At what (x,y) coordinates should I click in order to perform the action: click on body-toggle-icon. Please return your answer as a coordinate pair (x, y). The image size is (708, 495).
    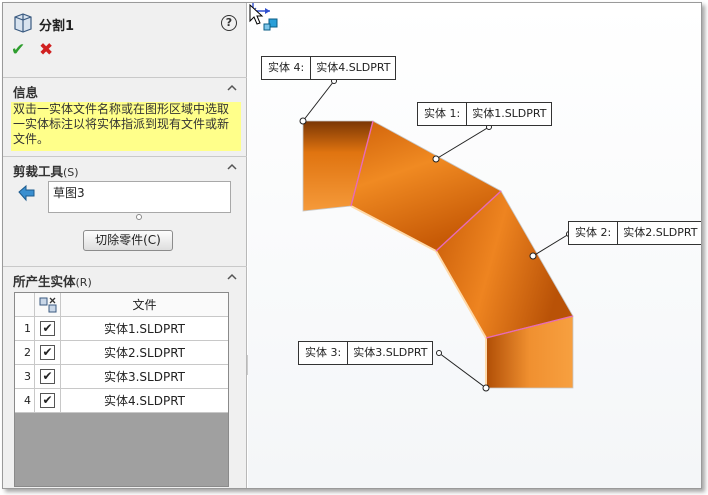
    Looking at the image, I should click on (48, 305).